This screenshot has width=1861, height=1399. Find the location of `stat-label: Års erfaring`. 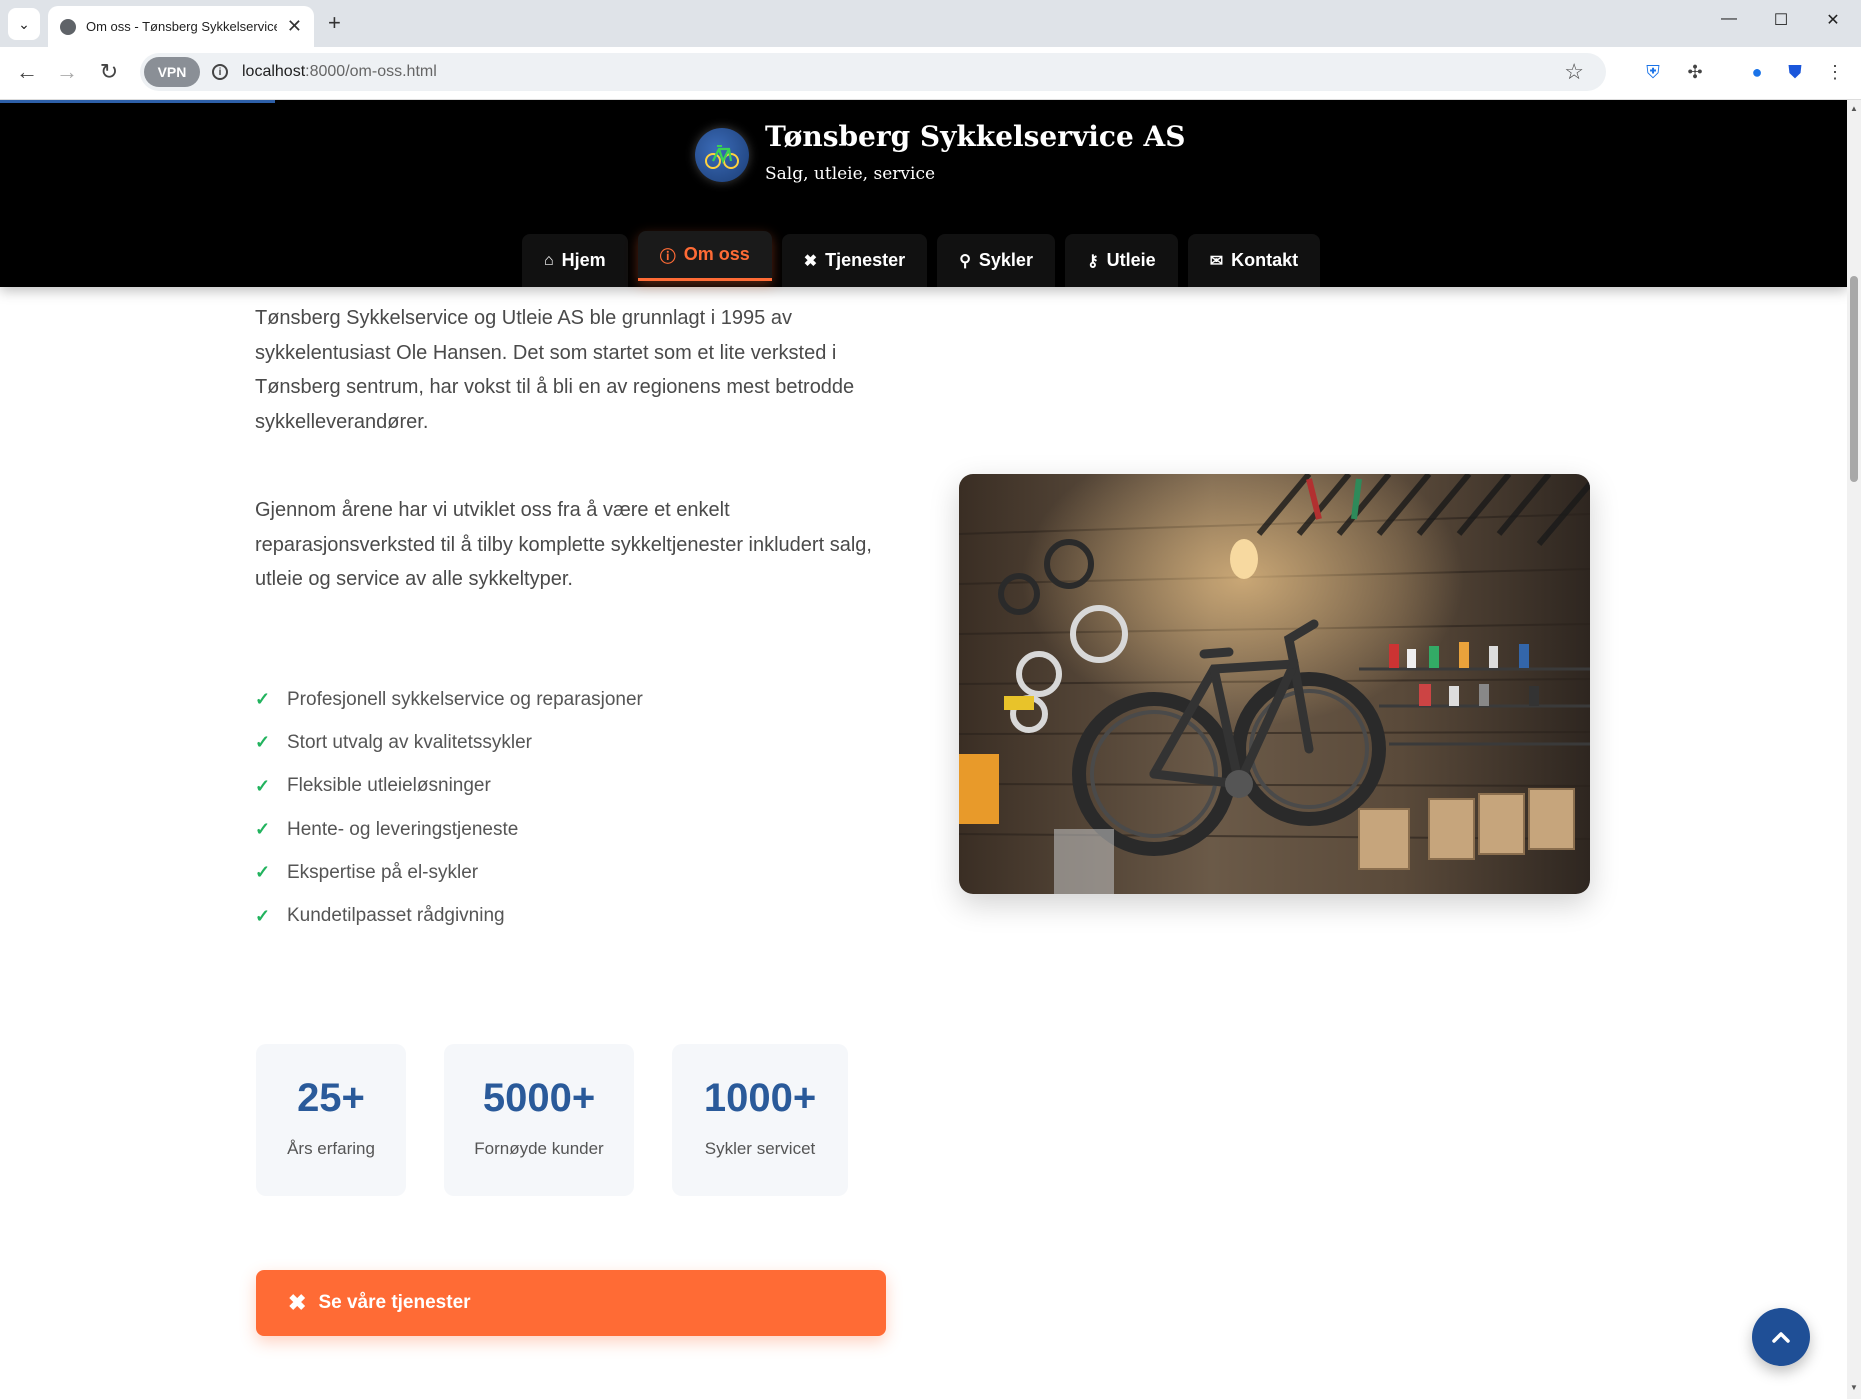

stat-label: Års erfaring is located at coordinates (331, 1148).